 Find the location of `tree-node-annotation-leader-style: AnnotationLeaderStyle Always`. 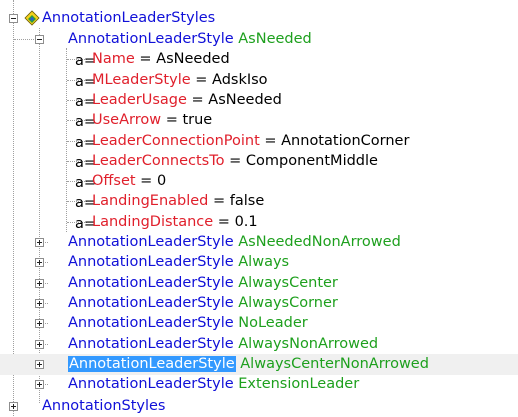

tree-node-annotation-leader-style: AnnotationLeaderStyle Always is located at coordinates (240, 262).